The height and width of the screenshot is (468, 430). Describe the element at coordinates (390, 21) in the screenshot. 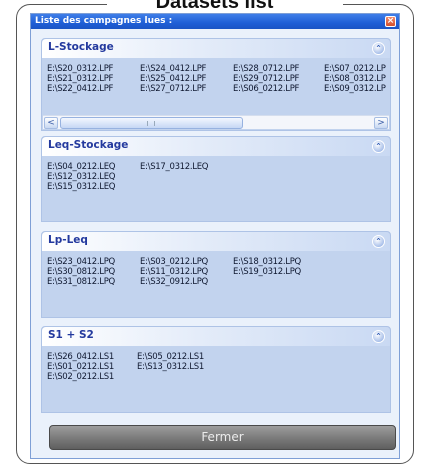

I see `close-icon: ×` at that location.